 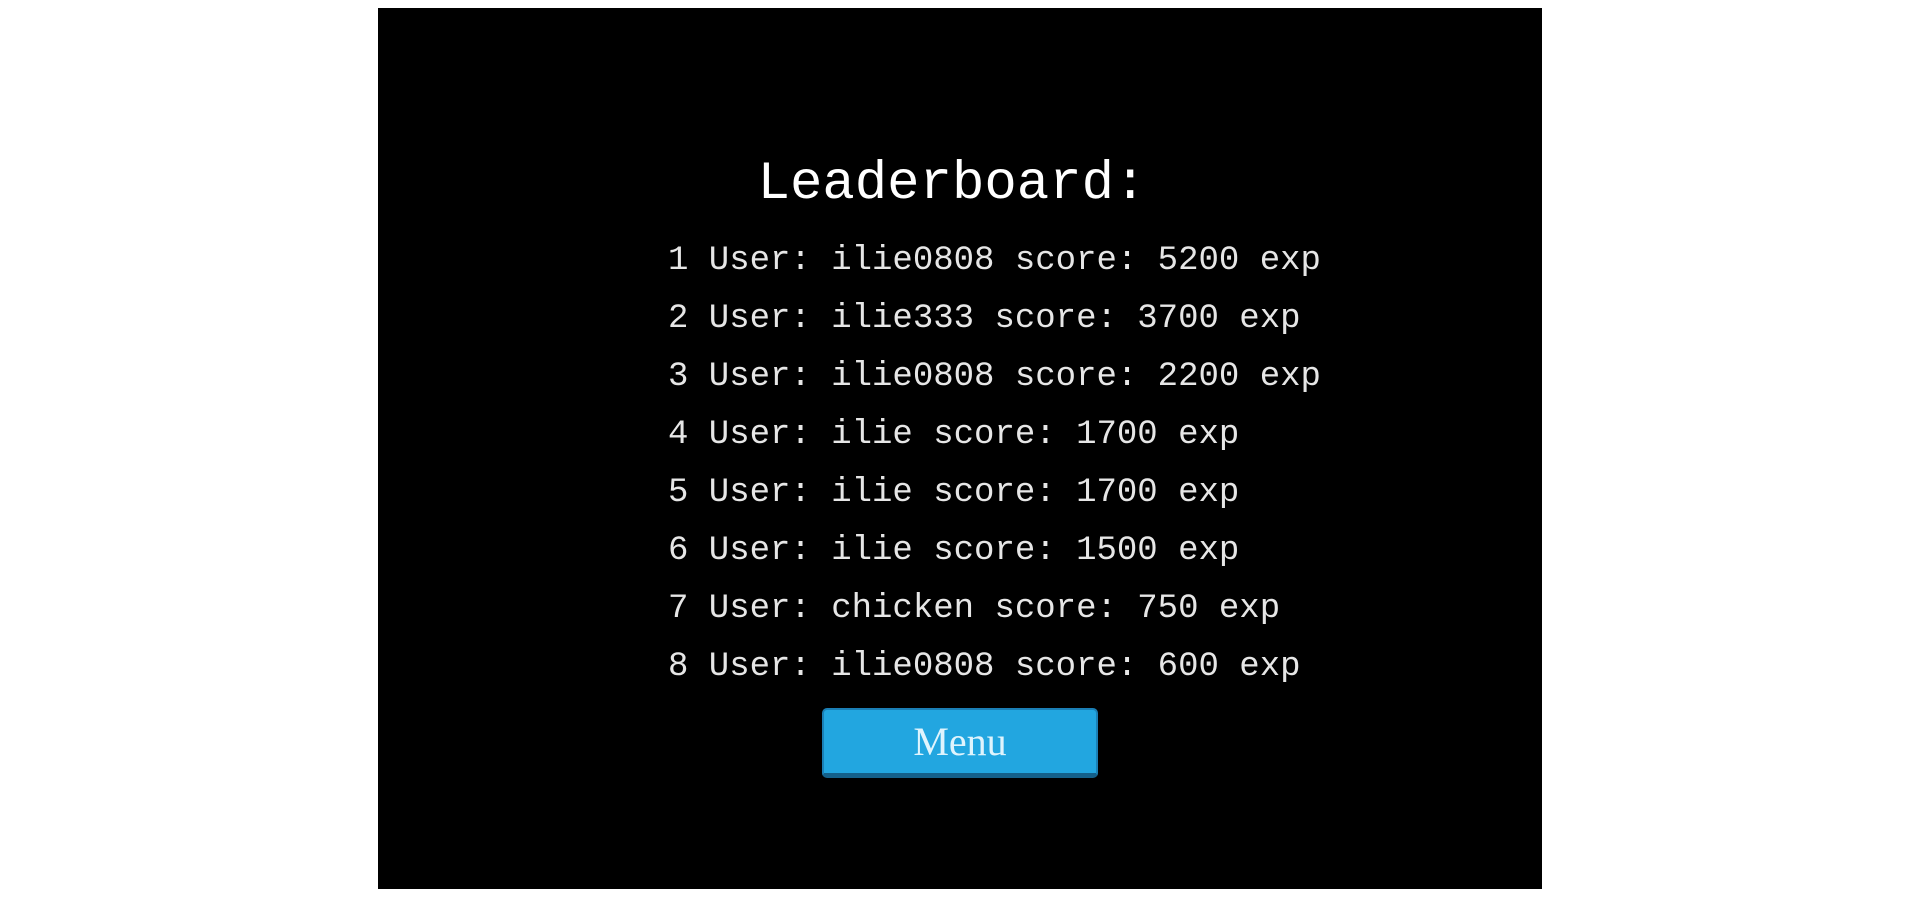 What do you see at coordinates (994, 377) in the screenshot?
I see `leaderboard-entry-3: 3 User: ilie0808 score: 2200 exp` at bounding box center [994, 377].